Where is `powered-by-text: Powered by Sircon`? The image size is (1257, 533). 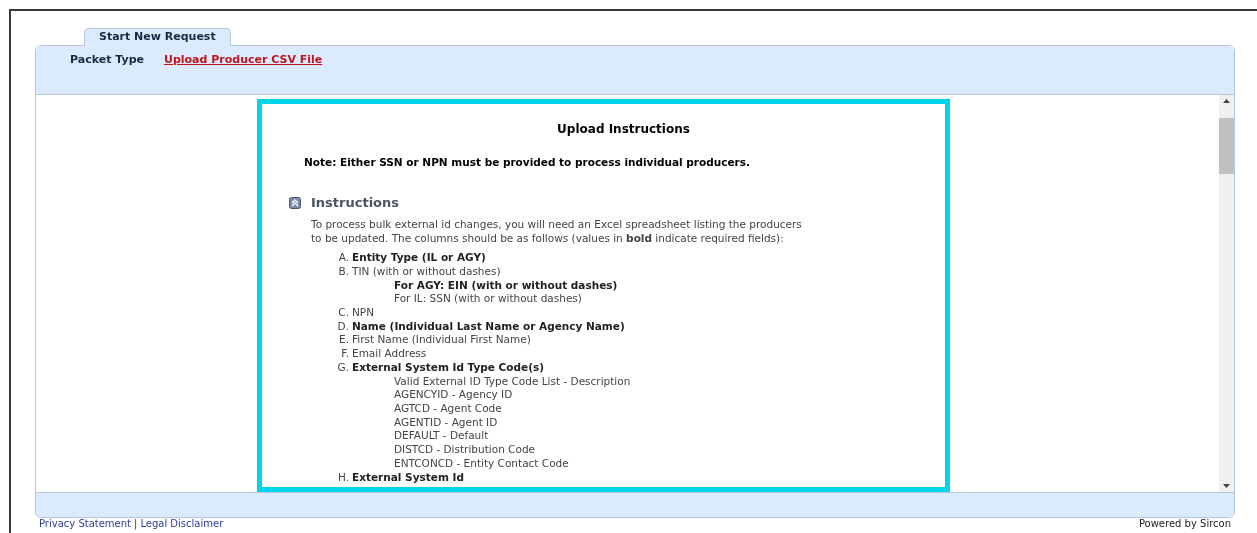 powered-by-text: Powered by Sircon is located at coordinates (1184, 524).